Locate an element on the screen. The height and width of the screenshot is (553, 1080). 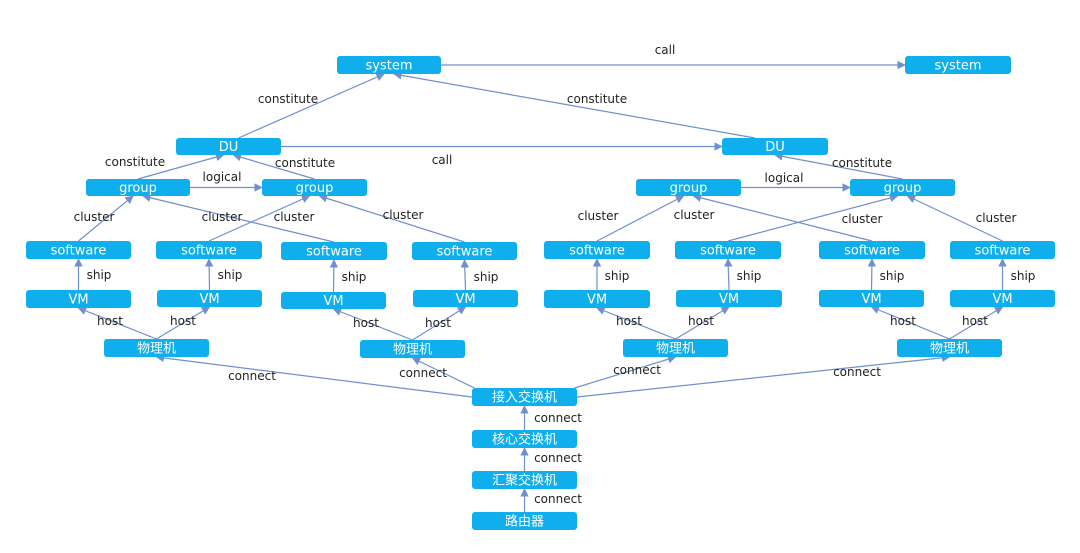
node-group3: group is located at coordinates (688, 187).